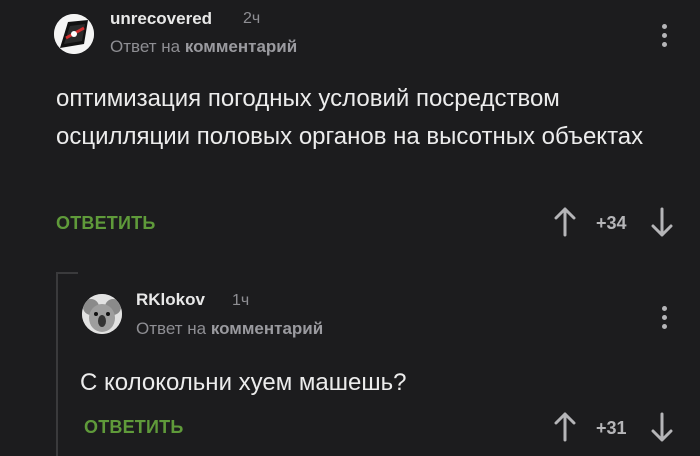 This screenshot has width=700, height=456. What do you see at coordinates (243, 382) in the screenshot?
I see `comment-text: С колокольни хуем машешь?` at bounding box center [243, 382].